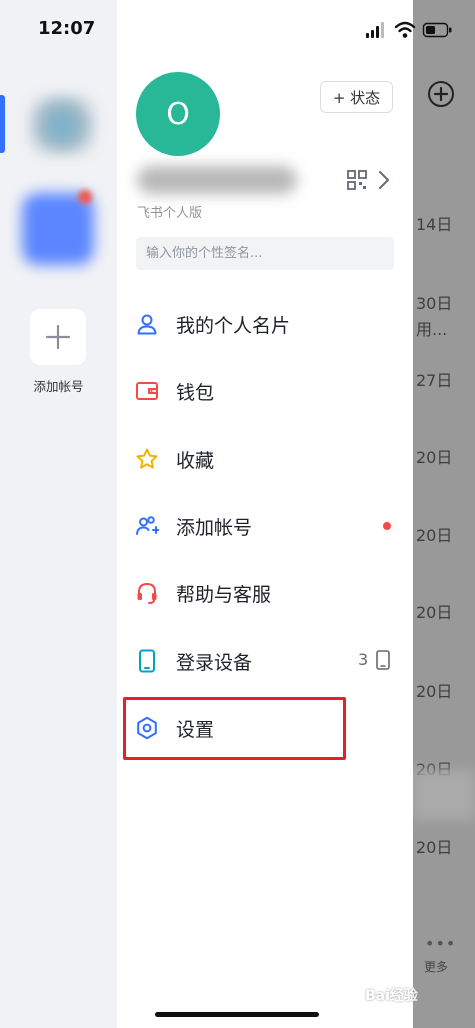 The height and width of the screenshot is (1028, 475). I want to click on menu-item-help: 帮助与客服, so click(265, 593).